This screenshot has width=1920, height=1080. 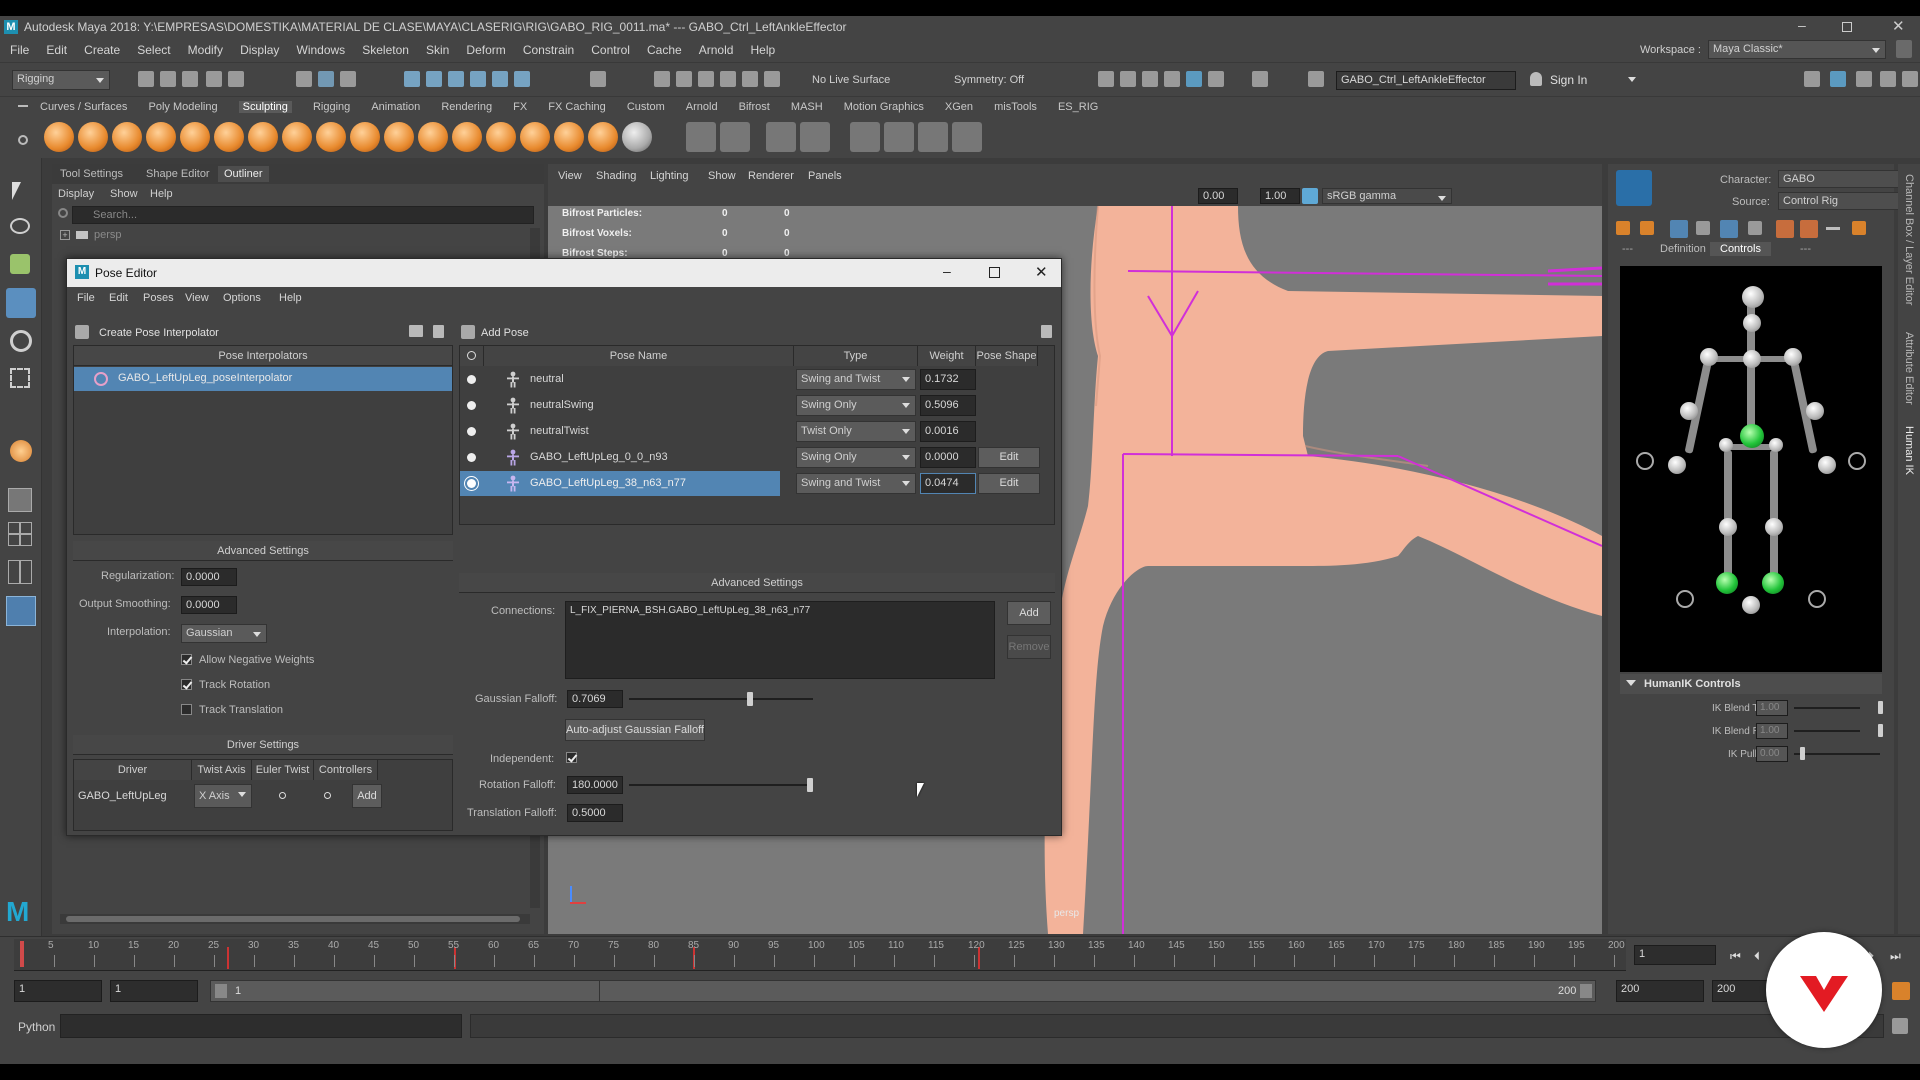 What do you see at coordinates (947, 271) in the screenshot?
I see `pe-minimize-button: –` at bounding box center [947, 271].